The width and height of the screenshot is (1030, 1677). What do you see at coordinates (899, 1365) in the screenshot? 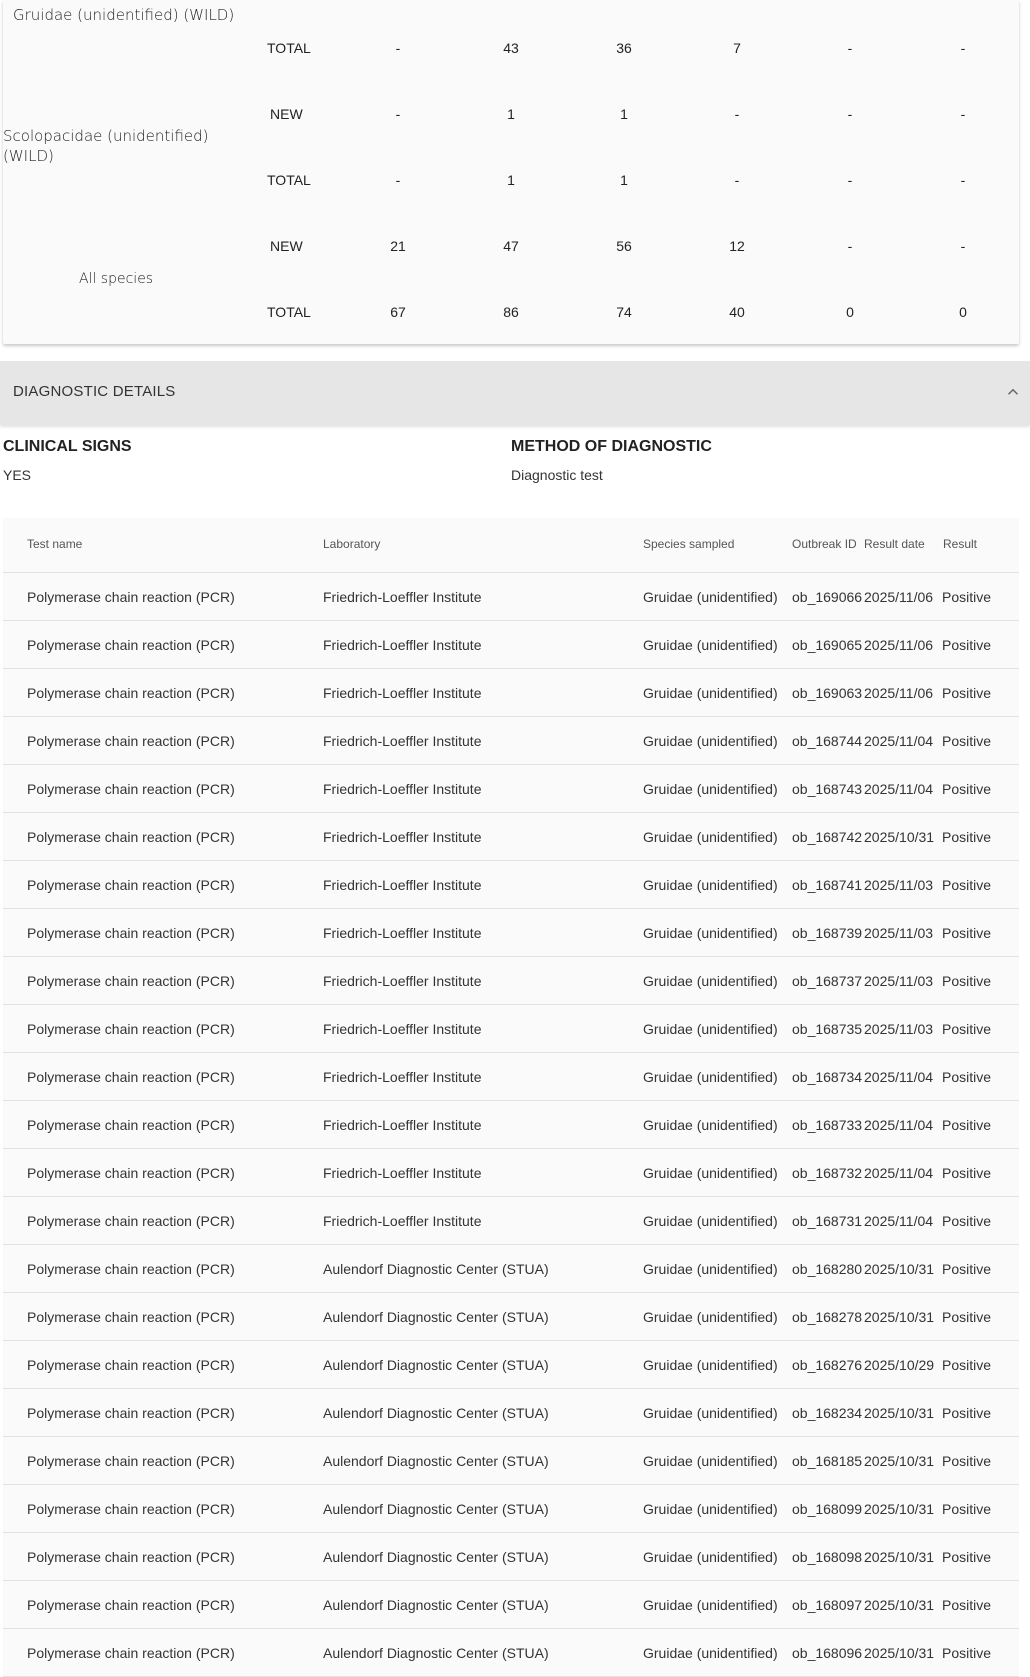
I see `result-date-cell: 2025/10/29` at bounding box center [899, 1365].